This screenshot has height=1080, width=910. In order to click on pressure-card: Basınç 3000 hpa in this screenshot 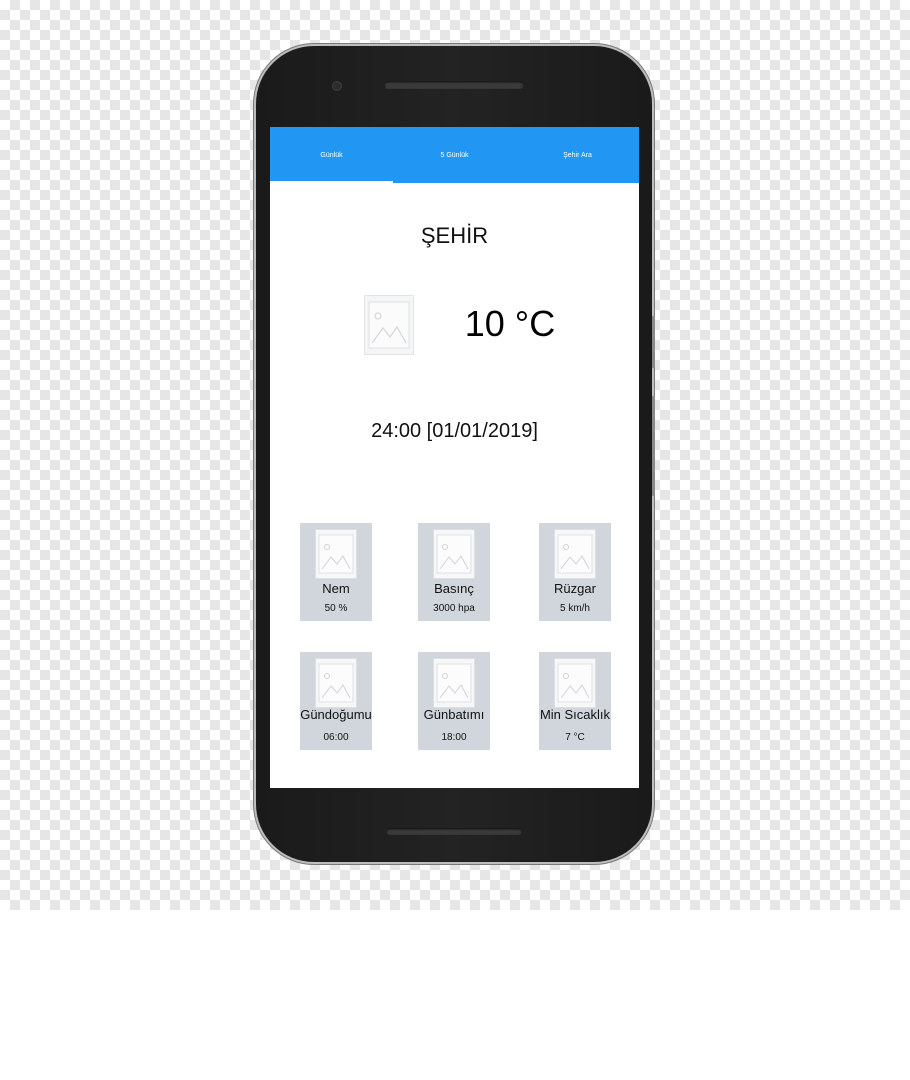, I will do `click(454, 572)`.